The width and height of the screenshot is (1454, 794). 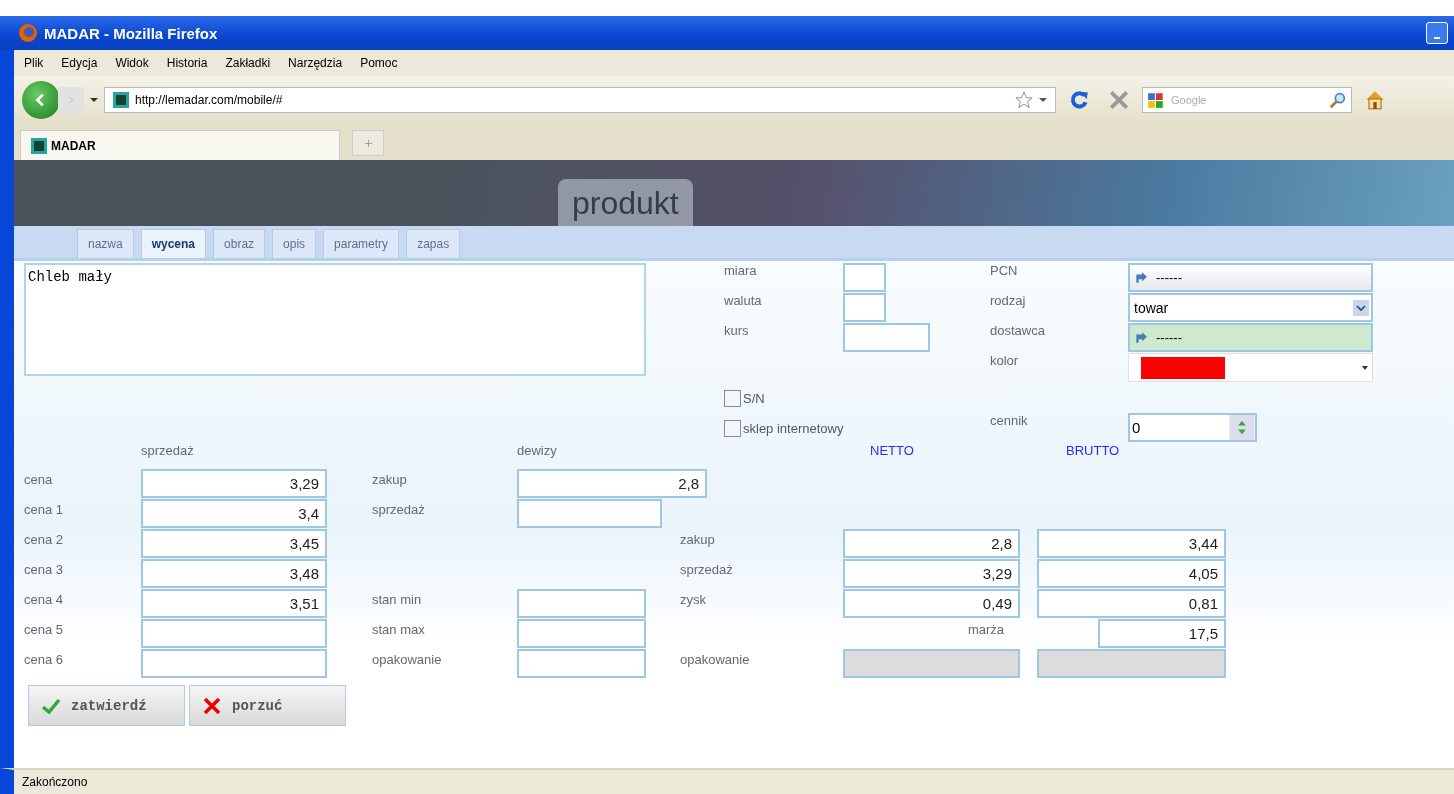 What do you see at coordinates (234, 603) in the screenshot?
I see `price-field: 3,51` at bounding box center [234, 603].